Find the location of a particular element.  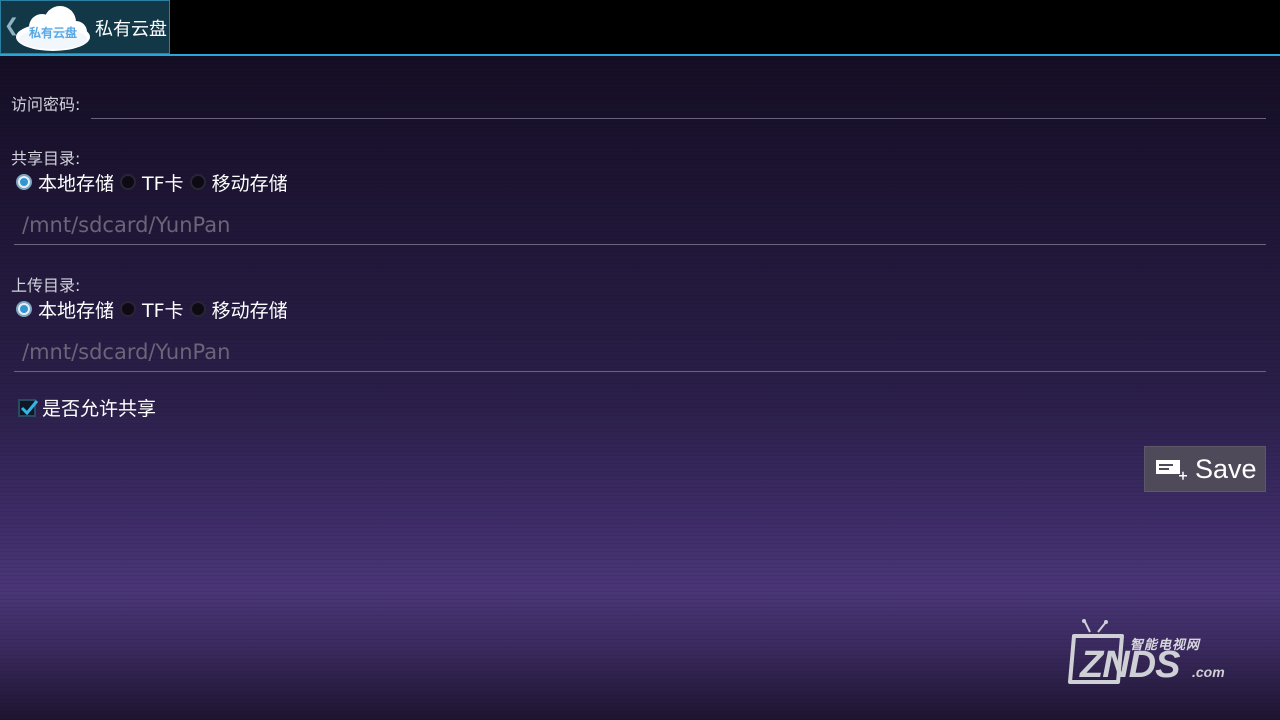

share-storage-radio-group: 本地存储 TF卡 移动存储 is located at coordinates (155, 182).